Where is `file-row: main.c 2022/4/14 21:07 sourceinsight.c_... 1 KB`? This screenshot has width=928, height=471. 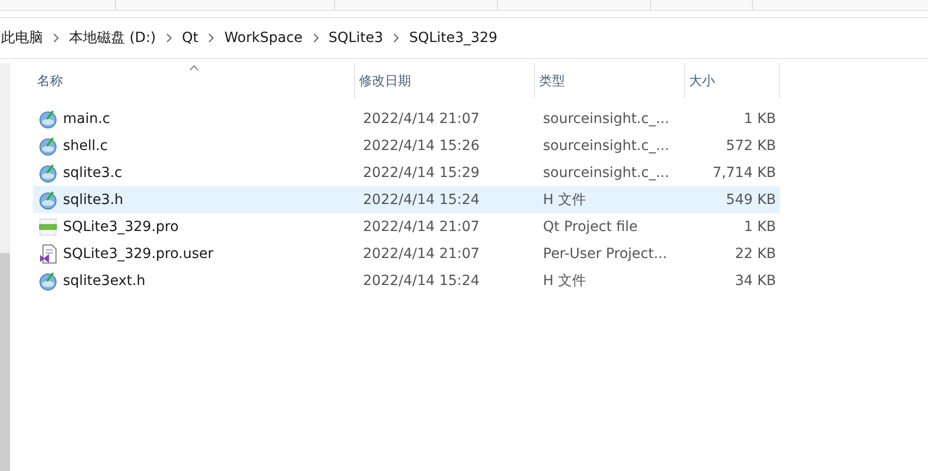
file-row: main.c 2022/4/14 21:07 sourceinsight.c_... 1 KB is located at coordinates (406, 118).